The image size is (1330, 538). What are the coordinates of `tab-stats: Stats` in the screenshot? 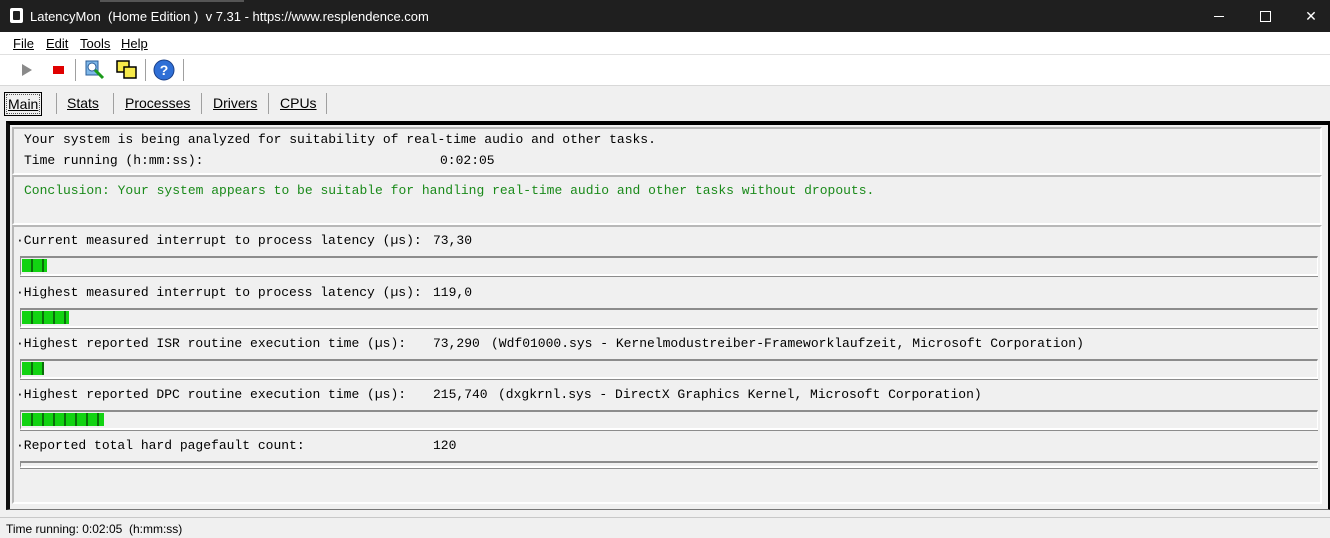 It's located at (83, 103).